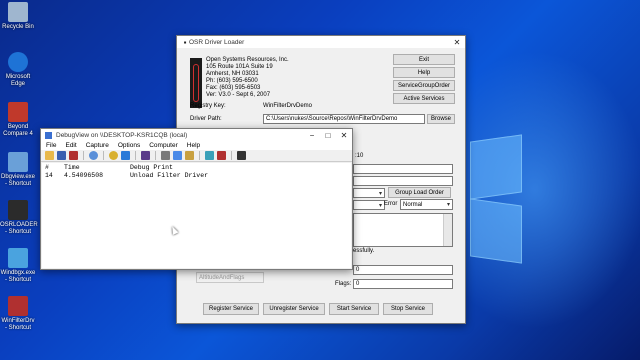 The image size is (640, 360). What do you see at coordinates (18, 80) in the screenshot?
I see `desktop-icon-label: Microsoft Edge` at bounding box center [18, 80].